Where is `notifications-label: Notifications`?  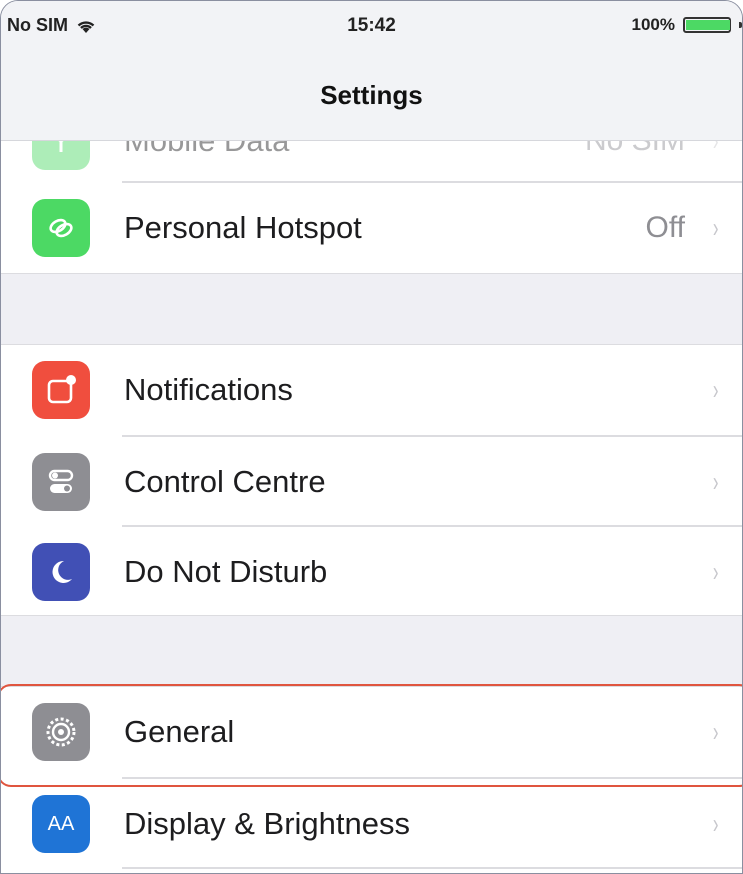 notifications-label: Notifications is located at coordinates (208, 389).